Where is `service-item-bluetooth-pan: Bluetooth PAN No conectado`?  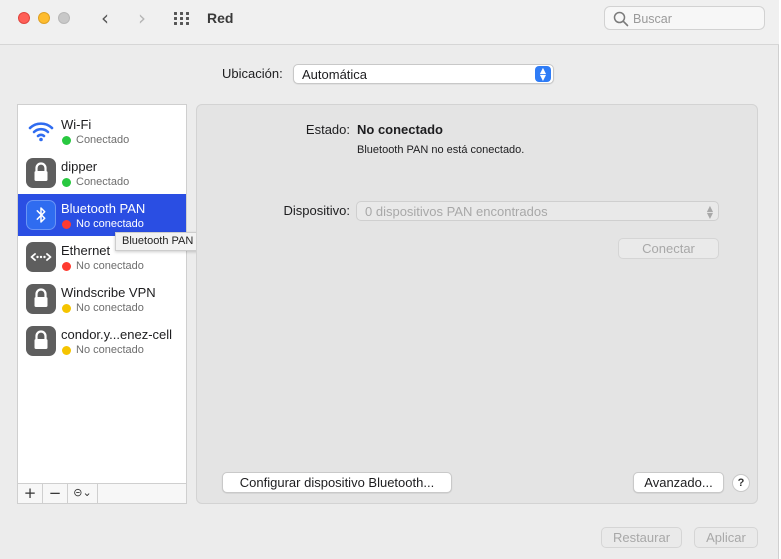
service-item-bluetooth-pan: Bluetooth PAN No conectado is located at coordinates (102, 215).